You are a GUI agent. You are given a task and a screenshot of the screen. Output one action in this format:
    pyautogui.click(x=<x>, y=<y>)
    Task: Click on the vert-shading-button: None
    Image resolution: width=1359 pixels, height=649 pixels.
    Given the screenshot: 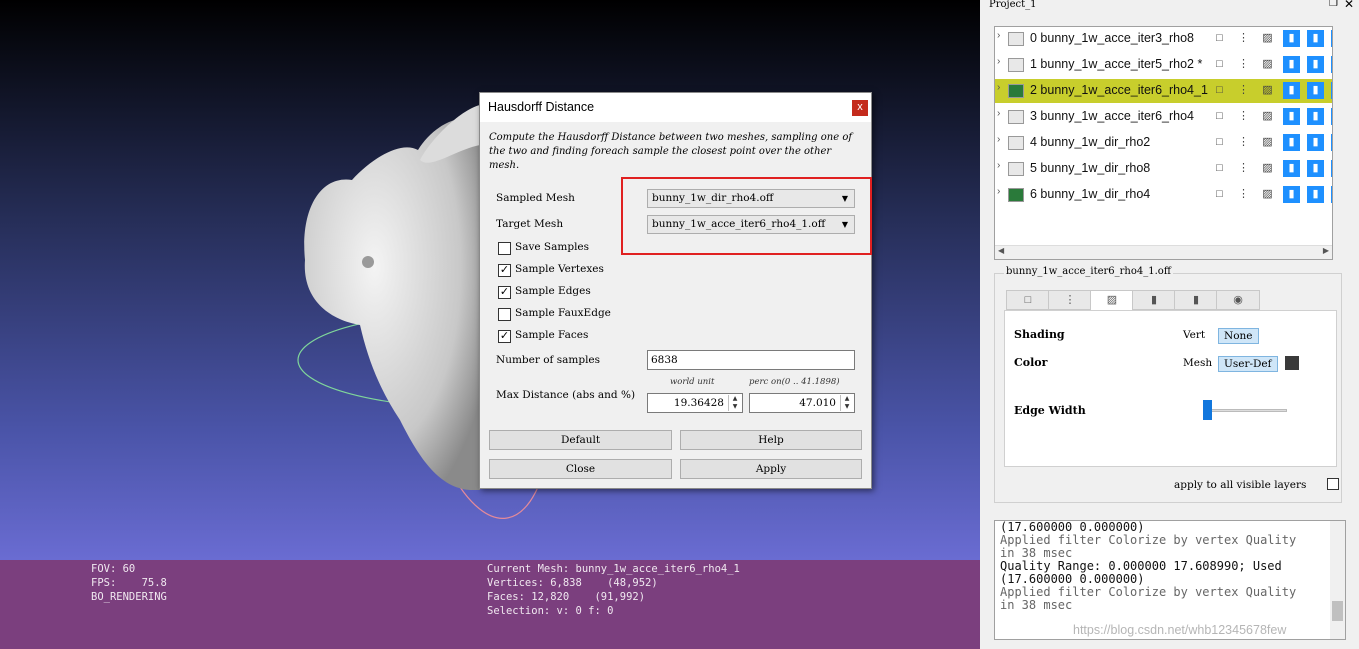 What is the action you would take?
    pyautogui.click(x=1238, y=336)
    